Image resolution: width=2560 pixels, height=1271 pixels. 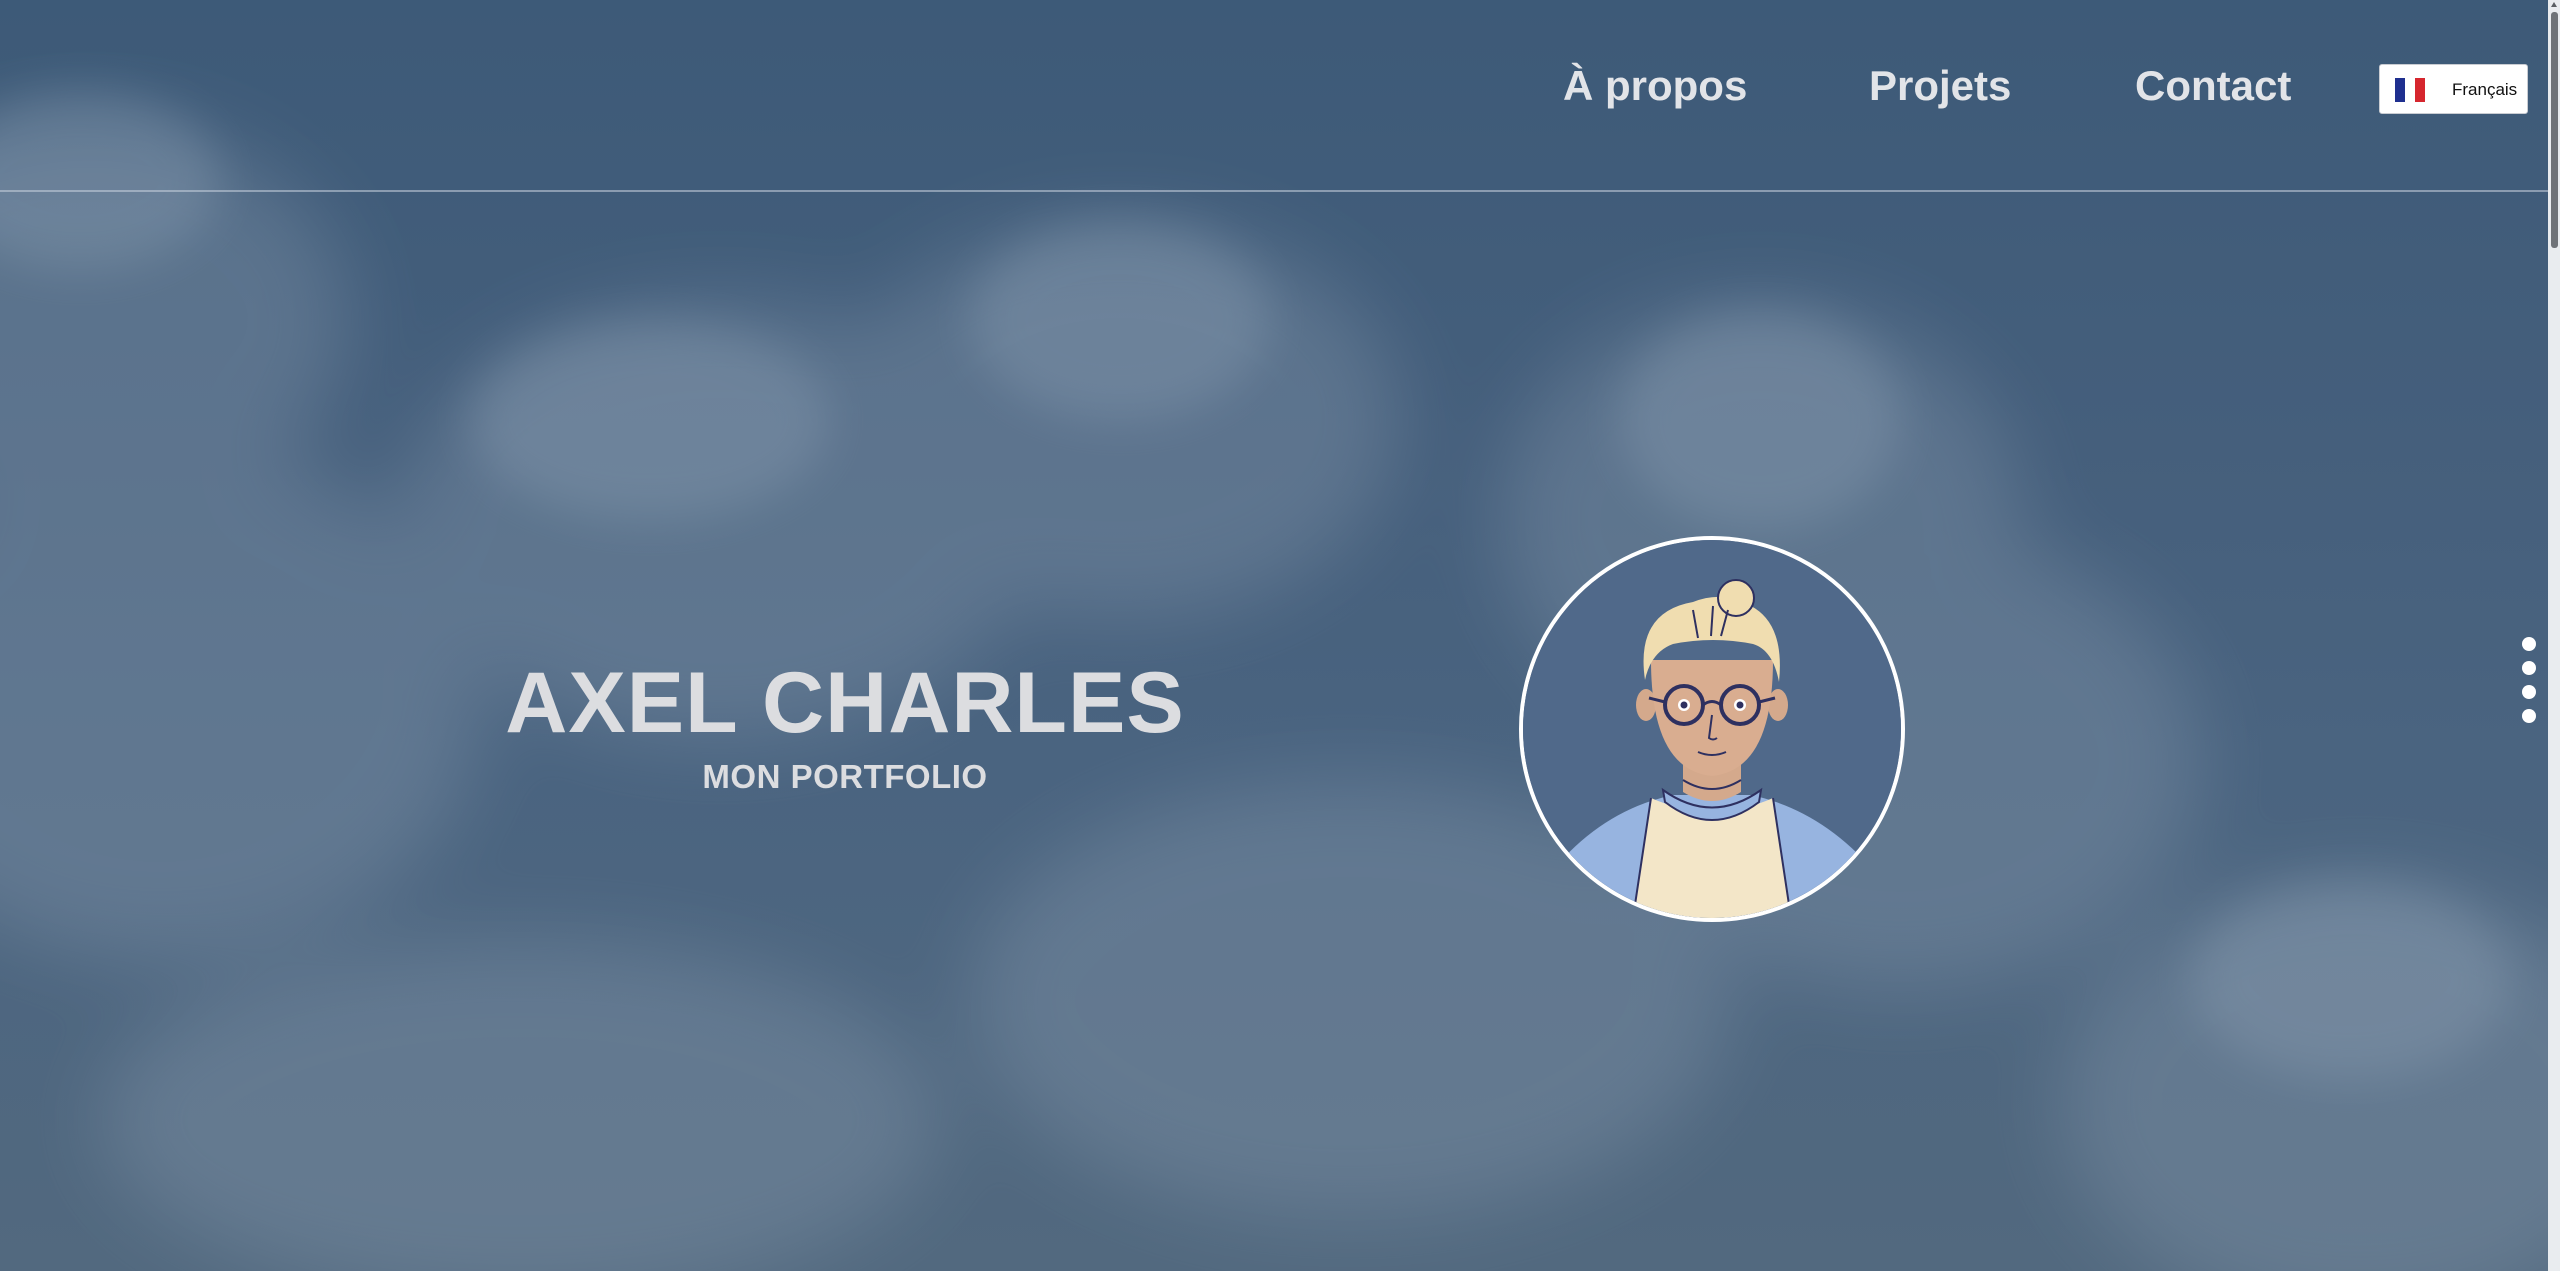 I want to click on avatar-illustration, so click(x=1712, y=729).